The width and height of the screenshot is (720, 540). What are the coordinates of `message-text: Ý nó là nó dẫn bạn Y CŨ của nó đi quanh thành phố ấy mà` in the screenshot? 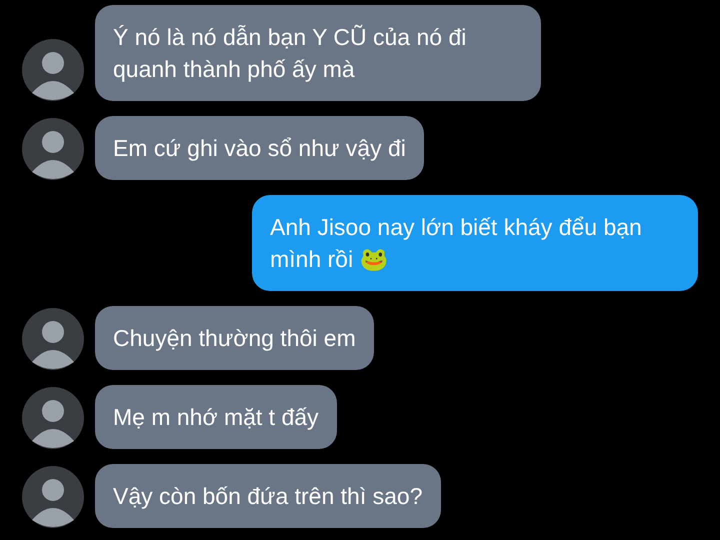 It's located at (289, 53).